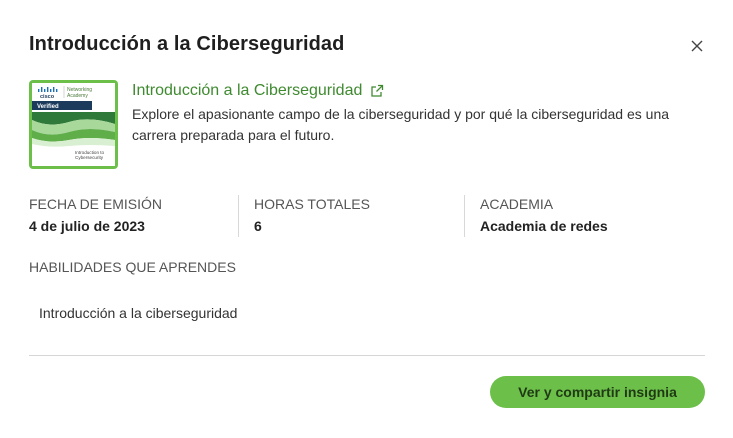 The width and height of the screenshot is (733, 438). I want to click on footer-divider, so click(367, 355).